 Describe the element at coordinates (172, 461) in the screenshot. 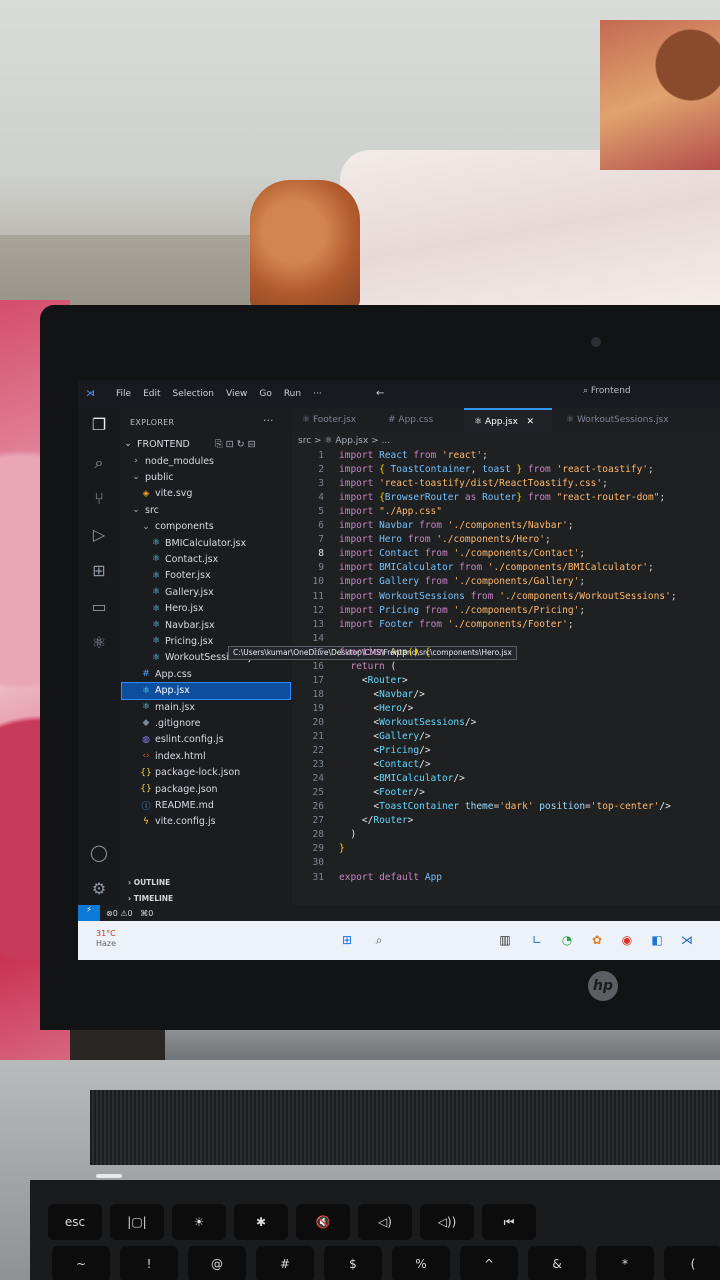

I see `tree-item: › node_modules` at that location.